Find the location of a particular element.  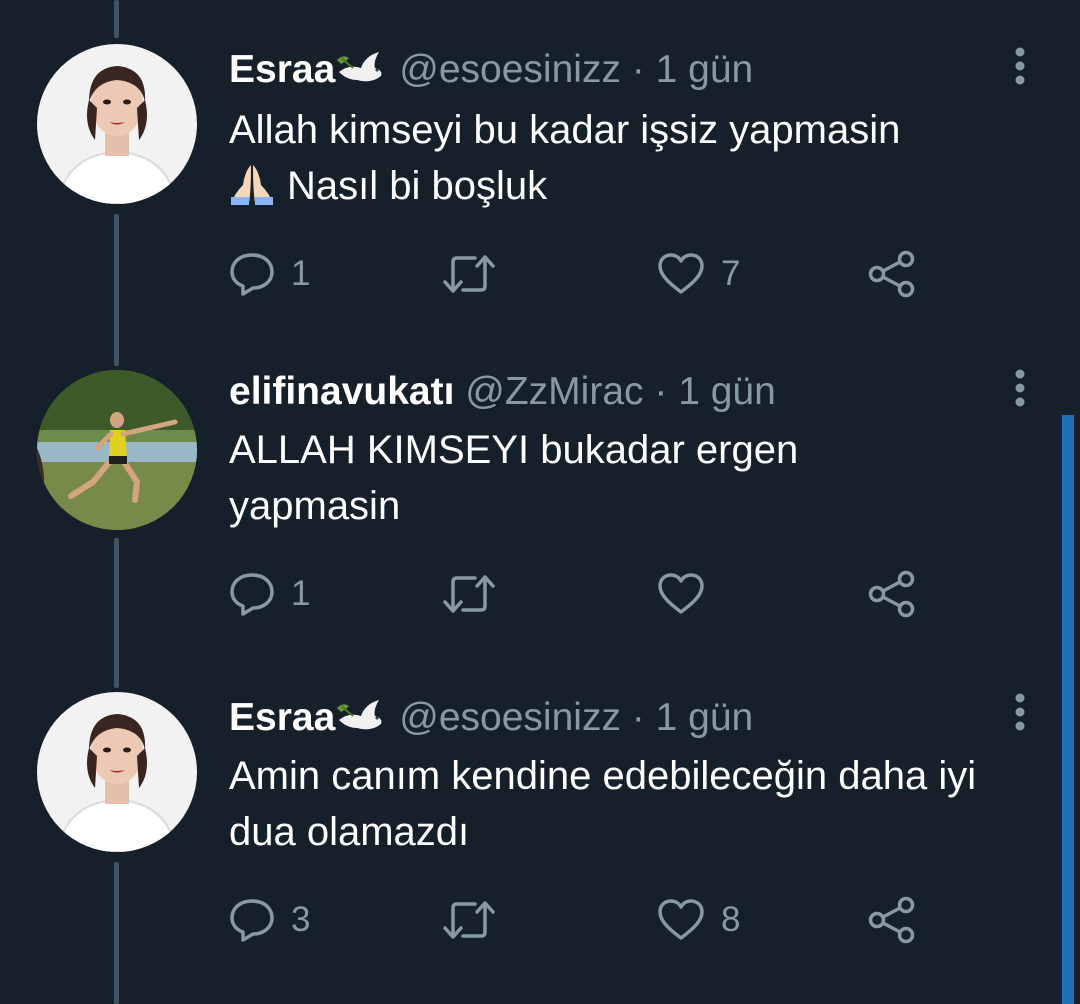

tweet-text: ALLAH KIMSEYI bukadar ergen yapmasin is located at coordinates (514, 478).